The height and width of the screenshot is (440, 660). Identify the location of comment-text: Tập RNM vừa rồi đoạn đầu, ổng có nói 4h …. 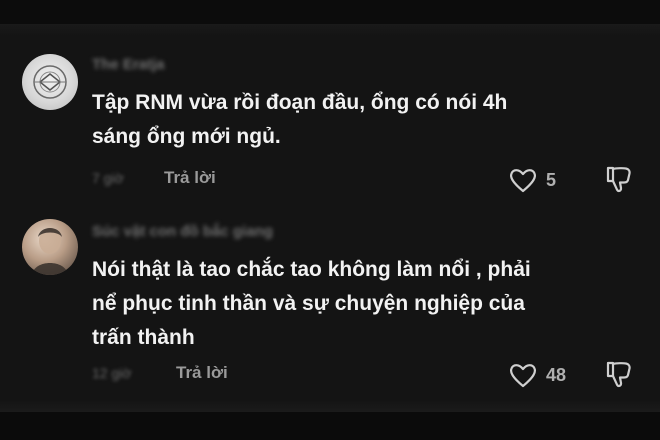
(300, 119).